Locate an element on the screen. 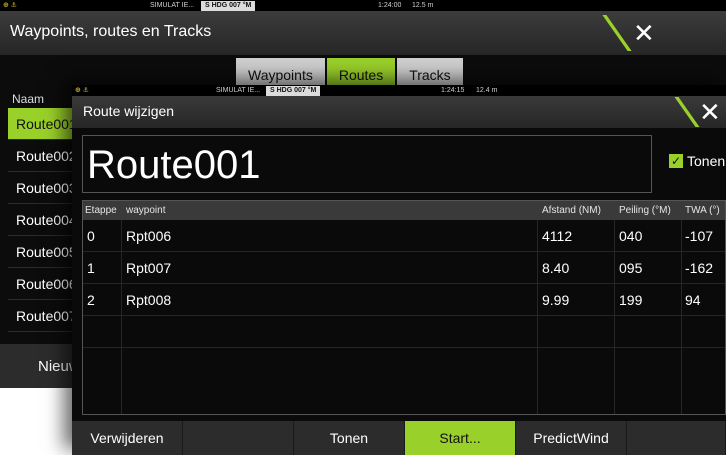 The image size is (726, 455). column-header-distance: Afstand (NM) is located at coordinates (571, 210).